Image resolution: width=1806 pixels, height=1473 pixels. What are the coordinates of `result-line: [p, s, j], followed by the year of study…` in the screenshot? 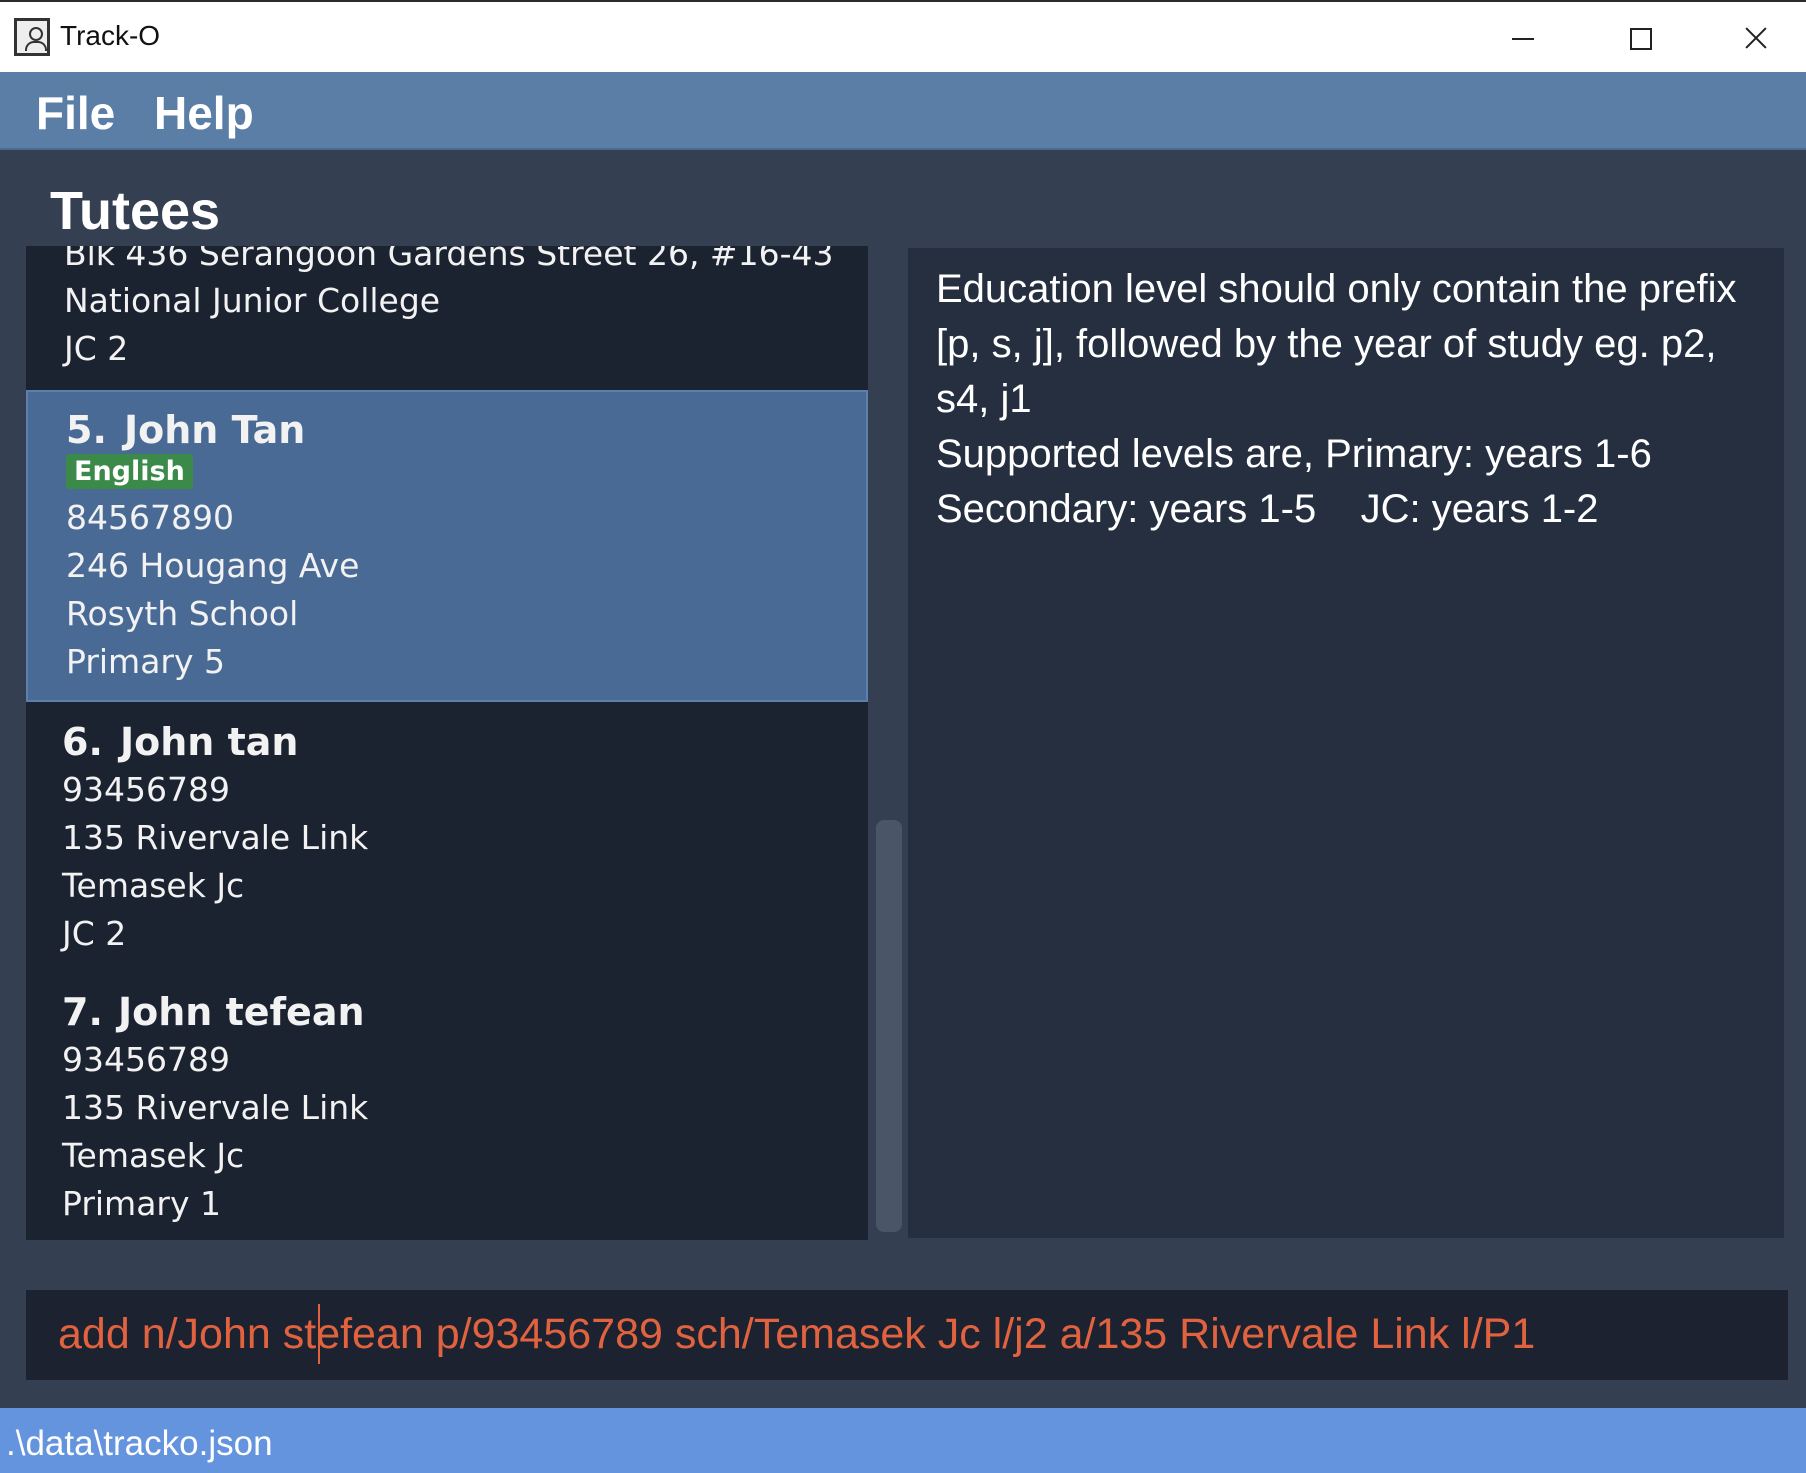 It's located at (1326, 344).